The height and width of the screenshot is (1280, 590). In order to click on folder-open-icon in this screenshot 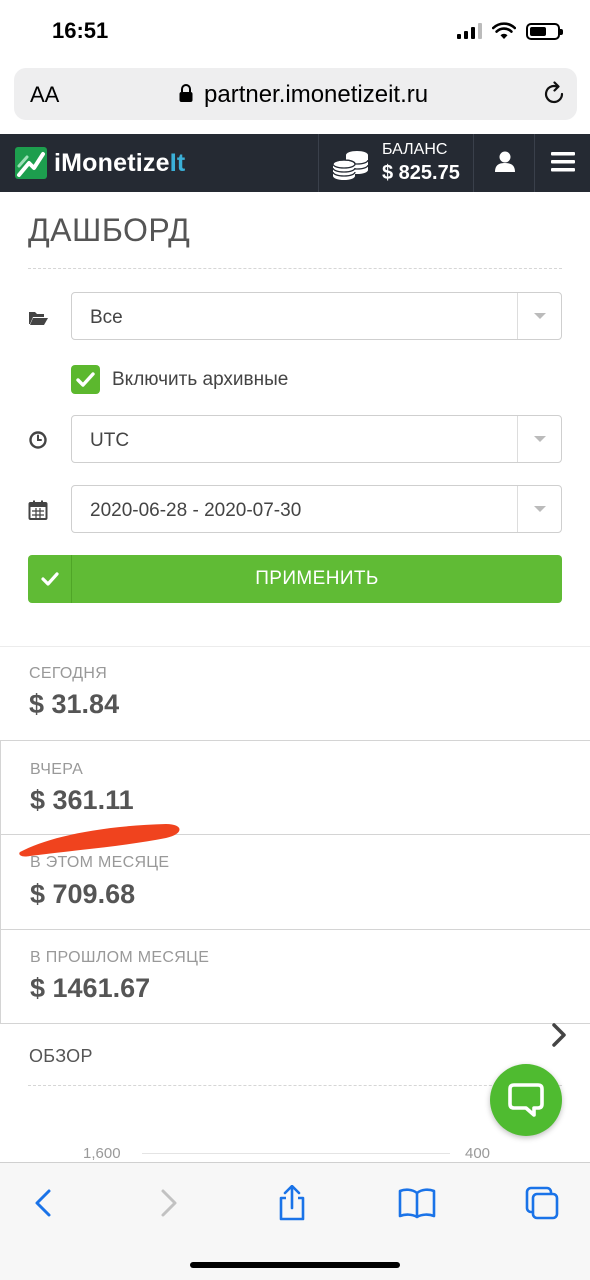, I will do `click(38, 318)`.